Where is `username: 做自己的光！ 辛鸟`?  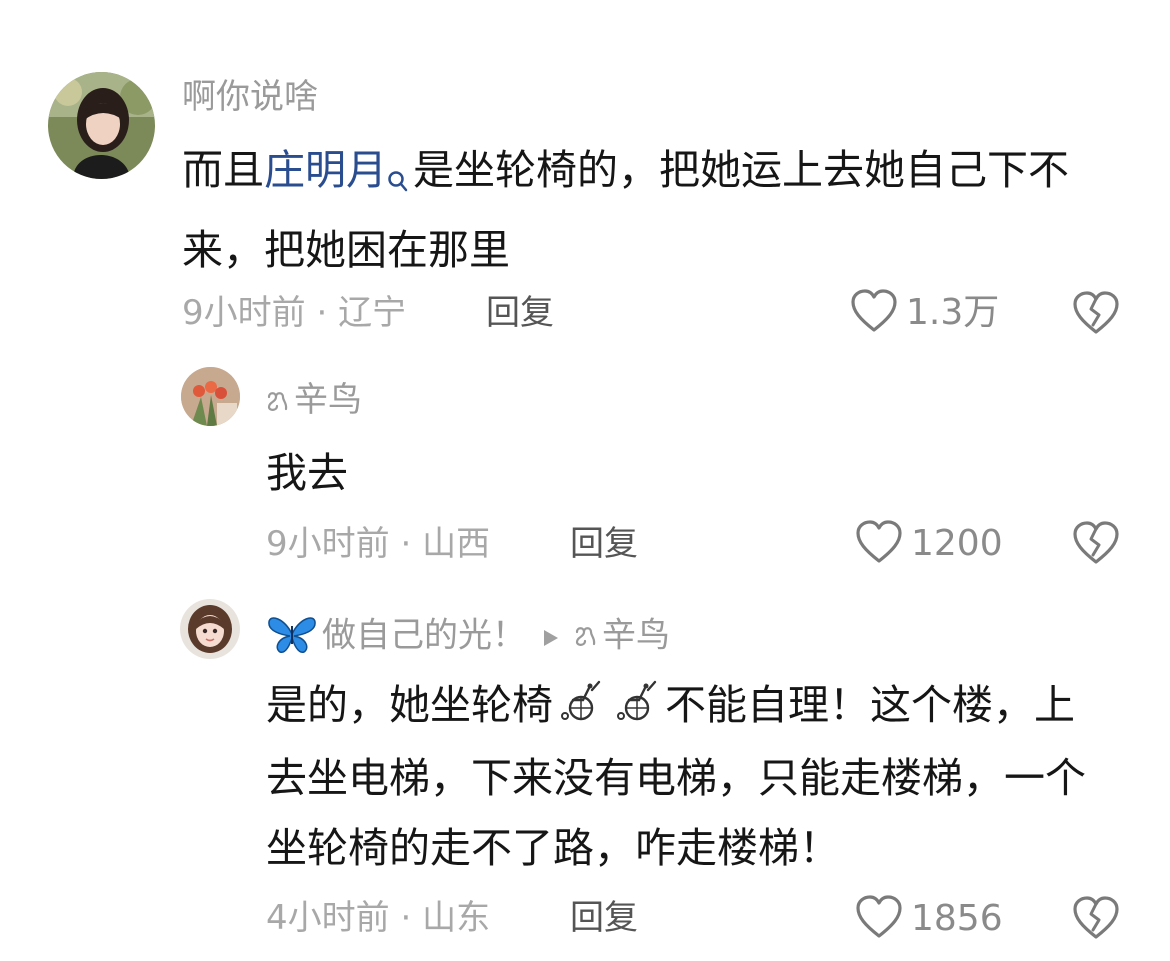
username: 做自己的光！ 辛鸟 is located at coordinates (468, 637).